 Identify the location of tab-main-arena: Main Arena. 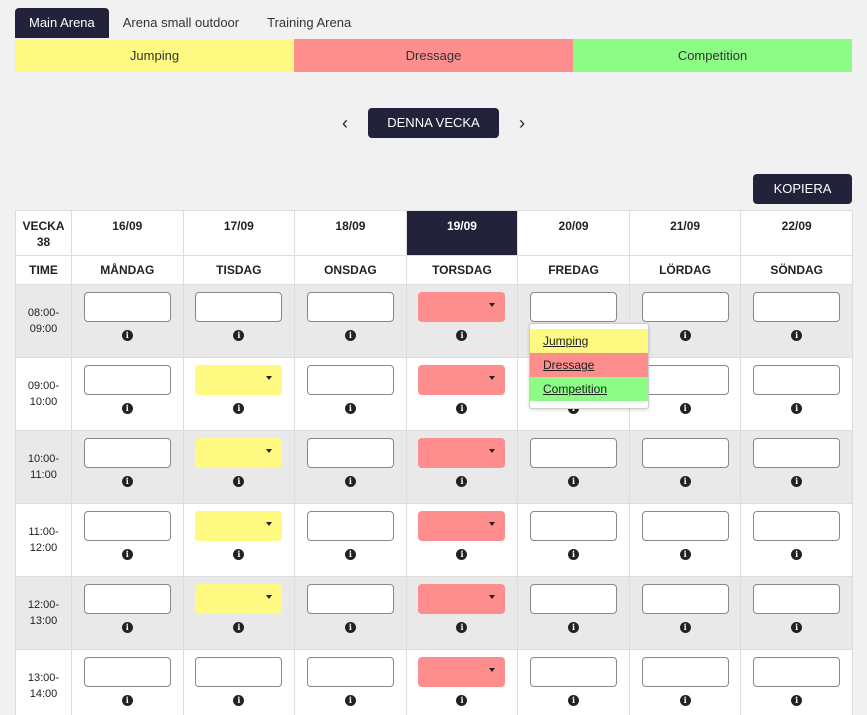
(62, 23).